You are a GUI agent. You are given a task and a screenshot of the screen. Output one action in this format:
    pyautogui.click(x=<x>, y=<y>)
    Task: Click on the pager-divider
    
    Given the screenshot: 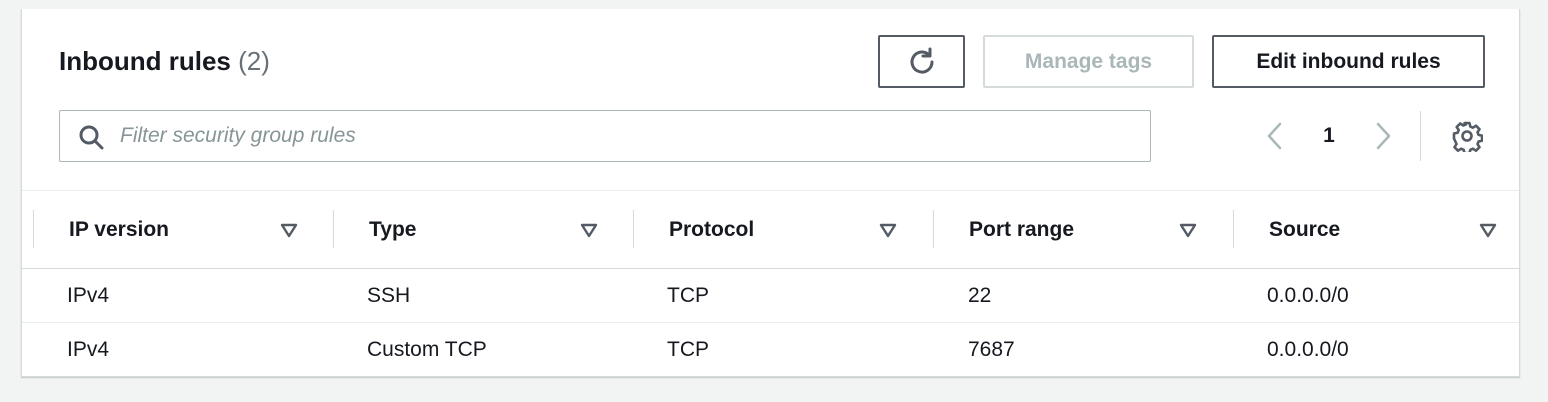 What is the action you would take?
    pyautogui.click(x=1420, y=136)
    